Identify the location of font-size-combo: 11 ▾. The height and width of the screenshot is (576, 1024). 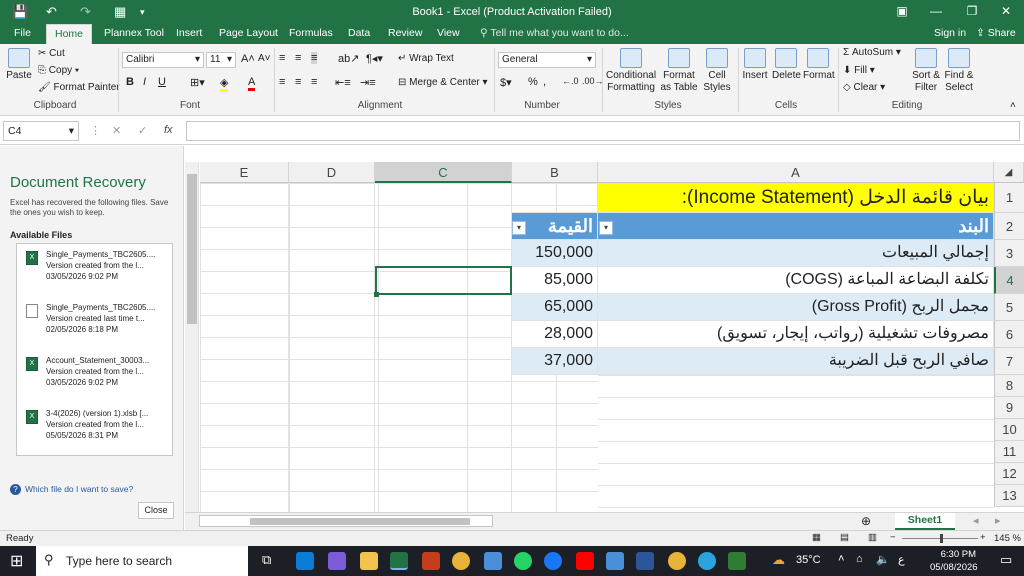
(221, 60).